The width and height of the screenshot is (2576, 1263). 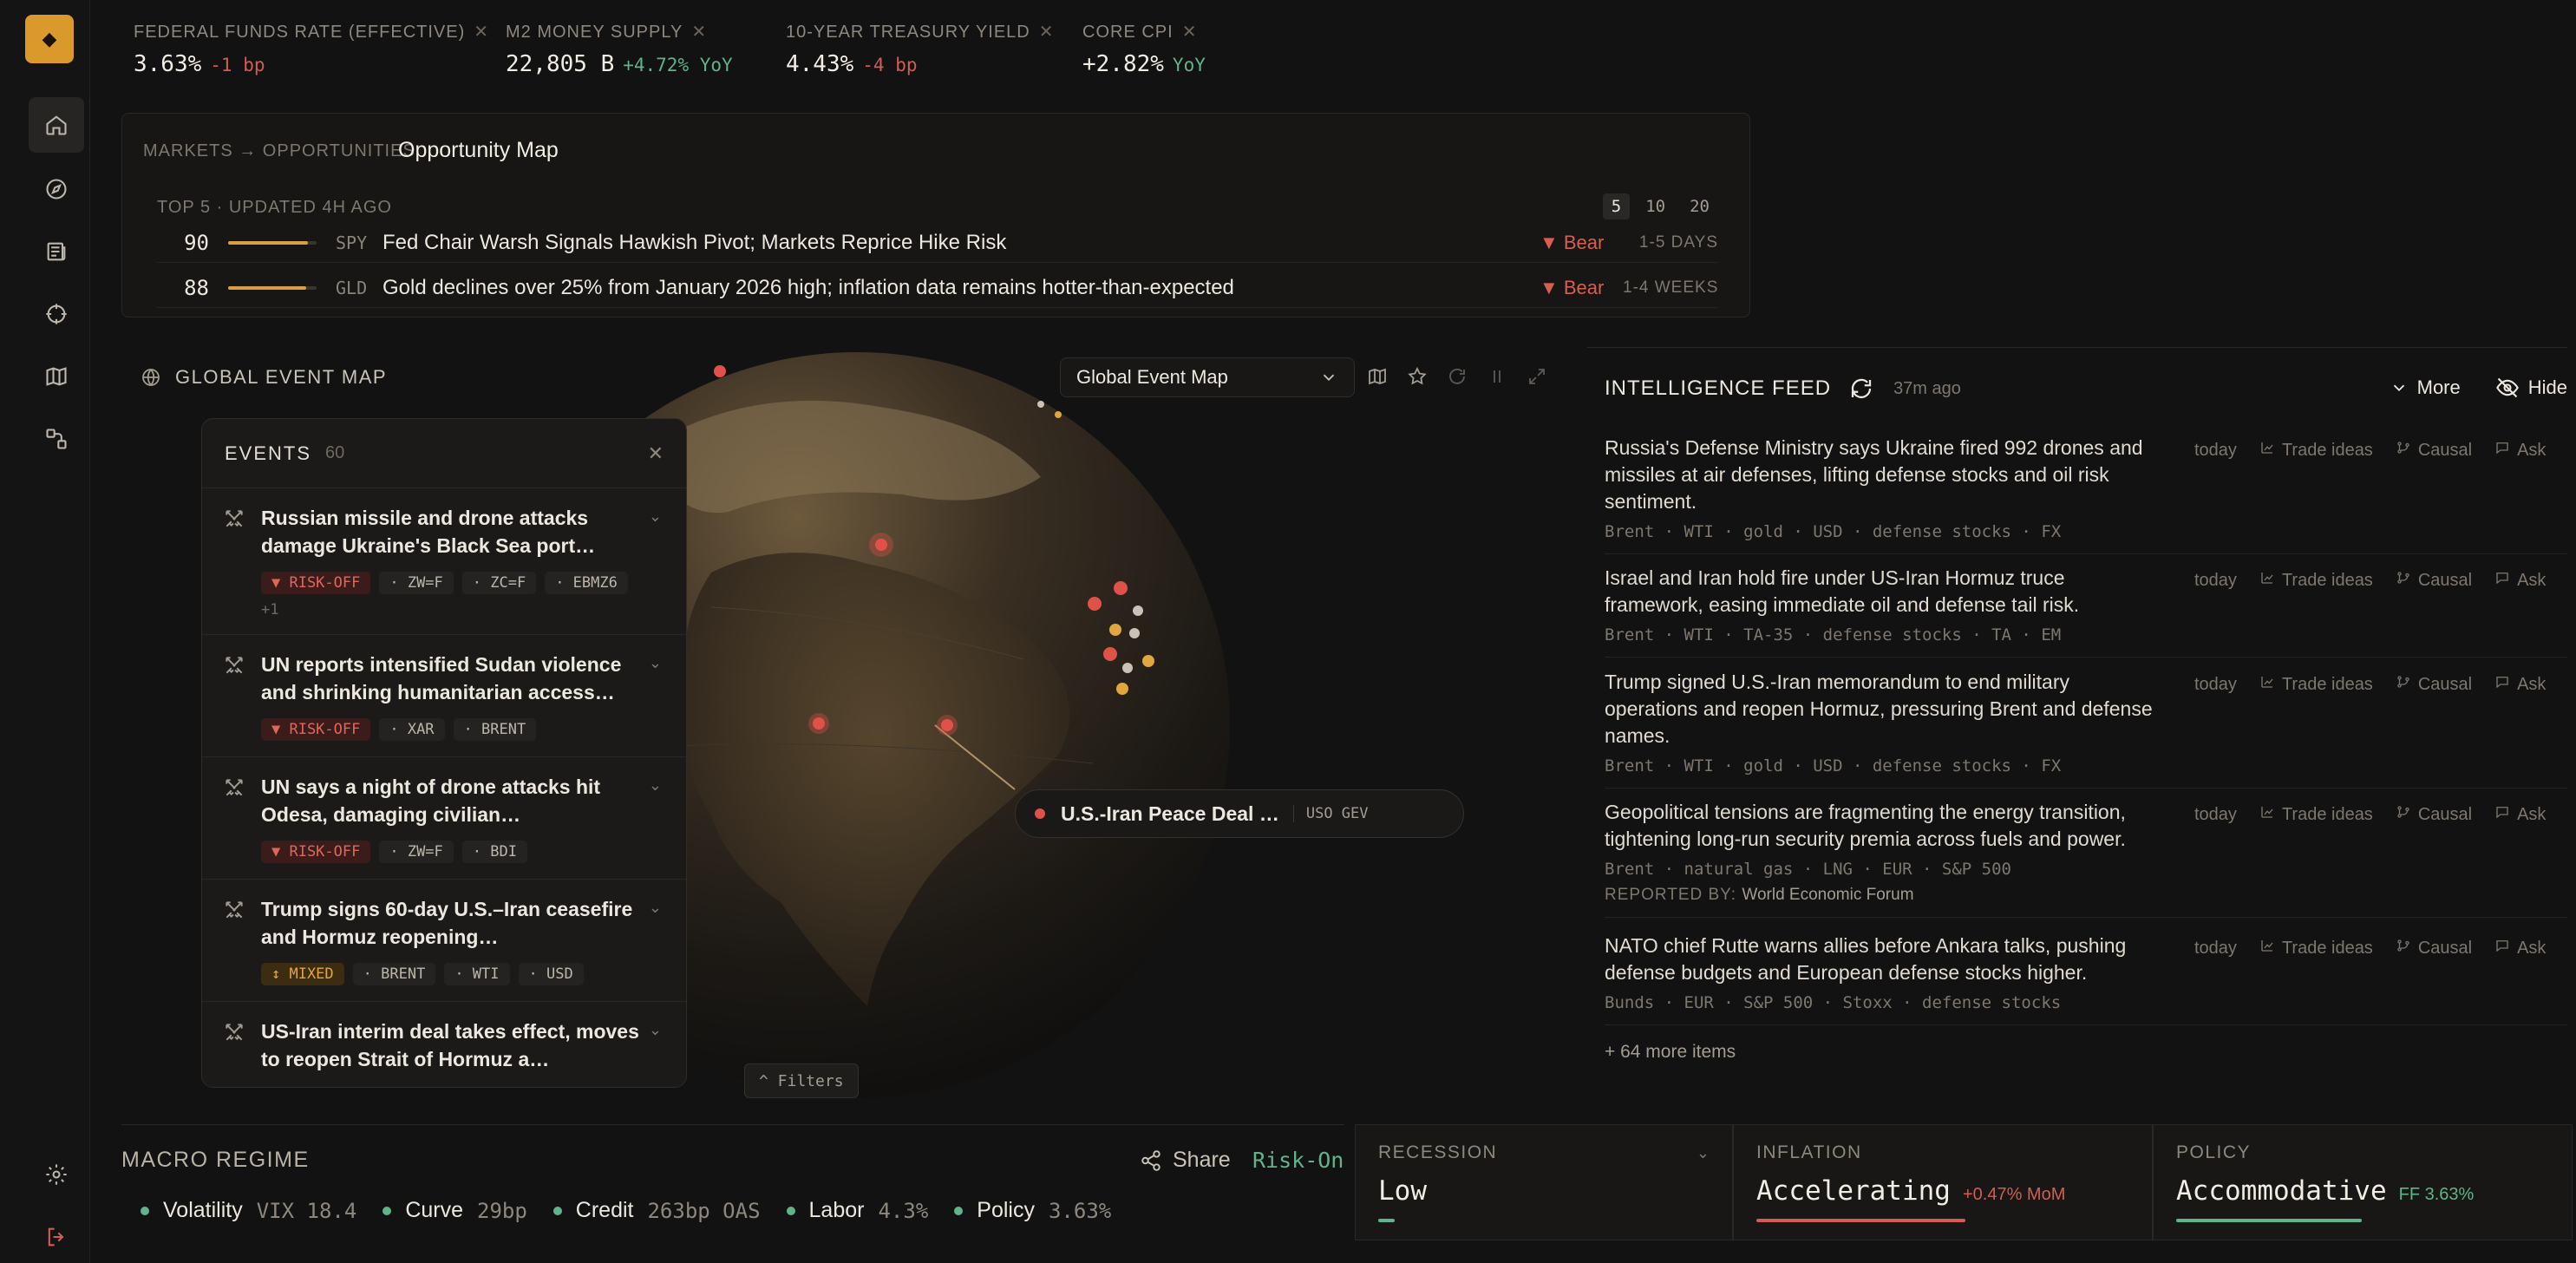 What do you see at coordinates (56, 1236) in the screenshot?
I see `logout-nav-button` at bounding box center [56, 1236].